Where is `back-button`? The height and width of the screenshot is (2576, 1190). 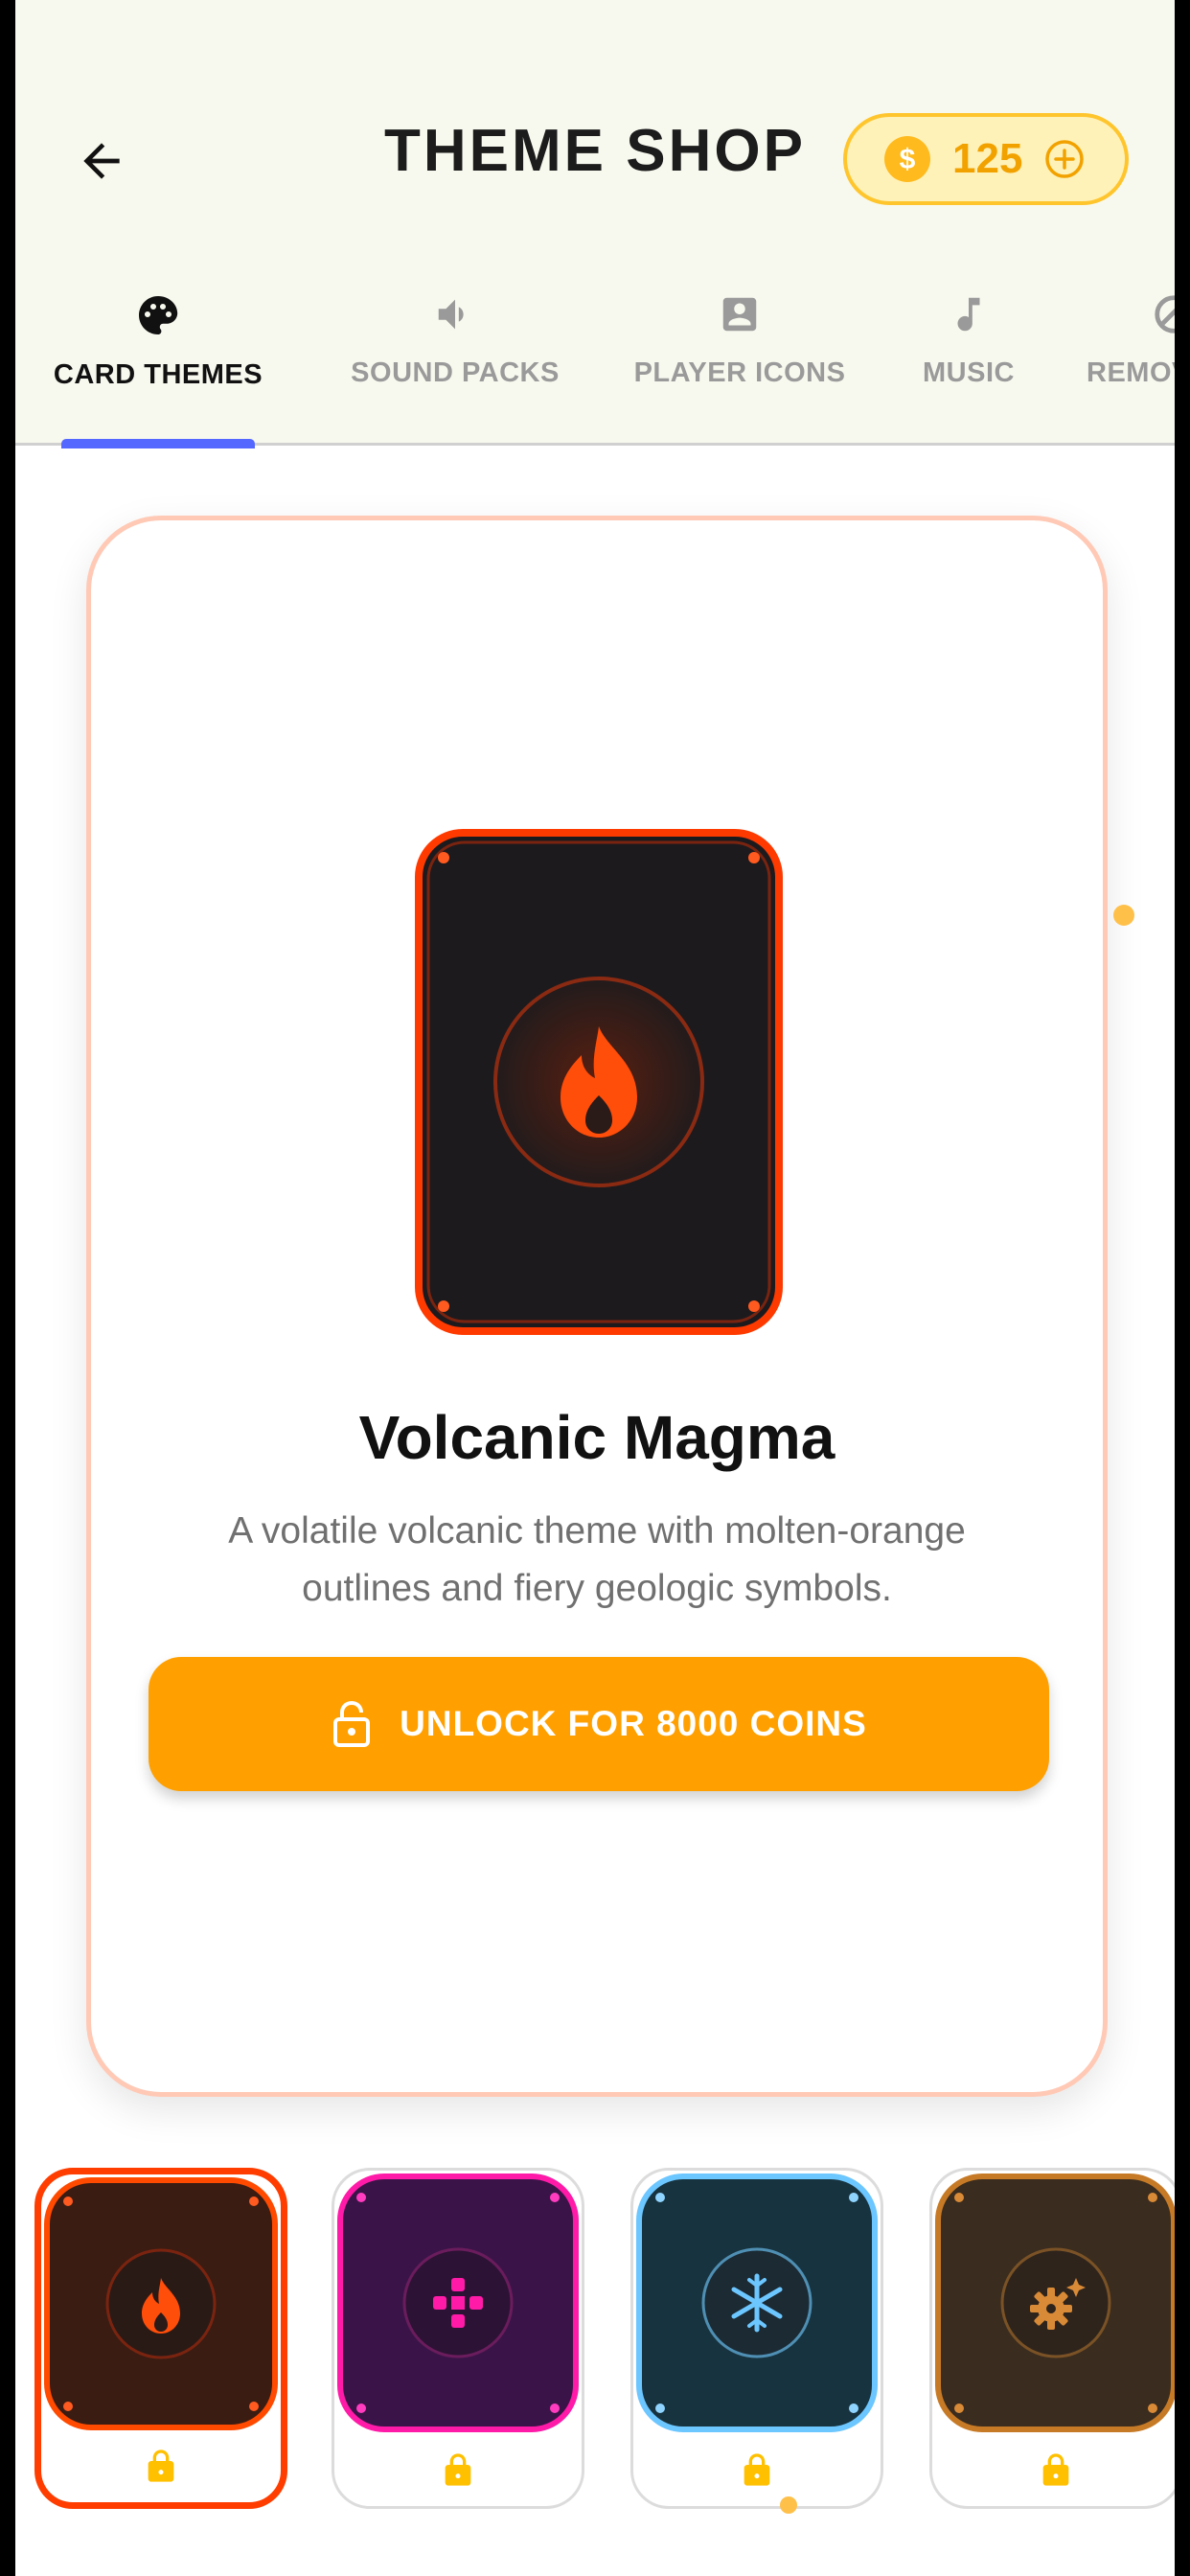
back-button is located at coordinates (101, 161).